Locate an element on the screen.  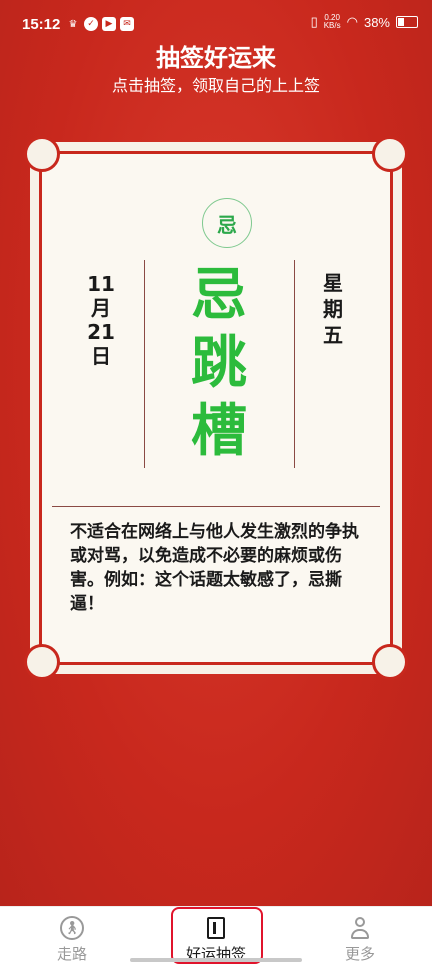
walk-icon: 🚶︎ is located at coordinates (72, 928).